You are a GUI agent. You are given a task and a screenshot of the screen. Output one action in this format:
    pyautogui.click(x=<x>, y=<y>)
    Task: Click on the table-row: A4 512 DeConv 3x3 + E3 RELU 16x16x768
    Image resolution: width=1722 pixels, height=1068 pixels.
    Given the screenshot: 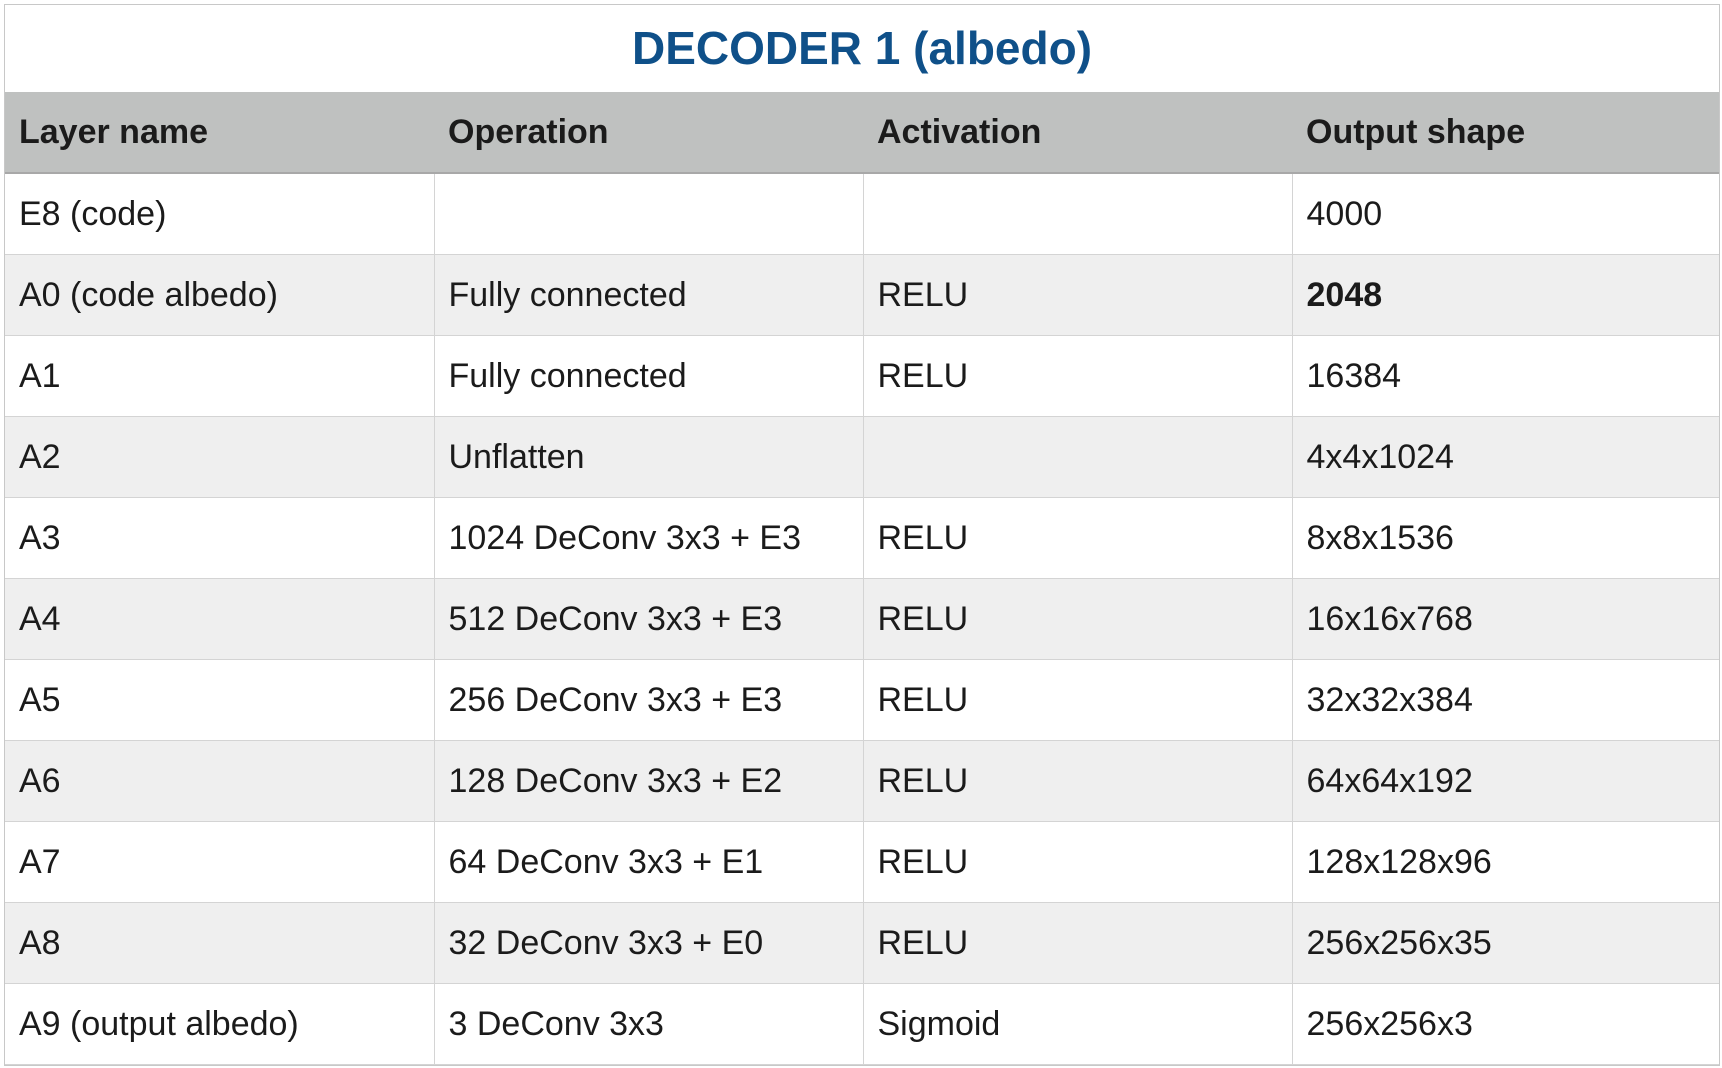 What is the action you would take?
    pyautogui.click(x=862, y=619)
    